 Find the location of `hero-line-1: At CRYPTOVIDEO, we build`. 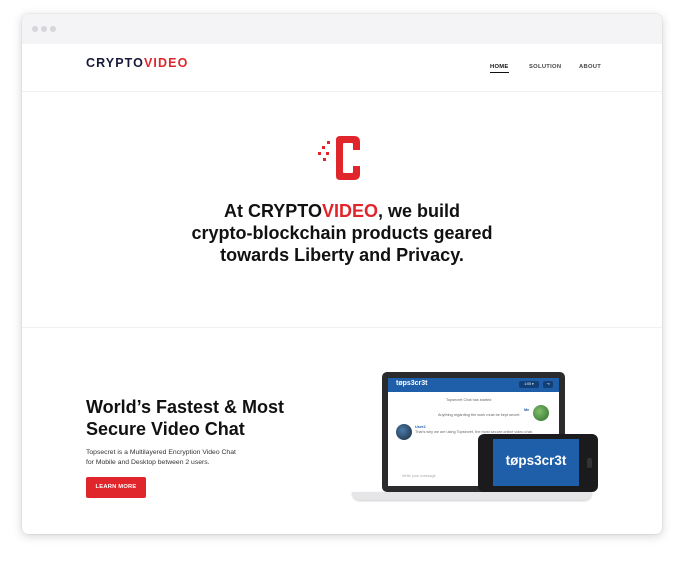

hero-line-1: At CRYPTOVIDEO, we build is located at coordinates (342, 211).